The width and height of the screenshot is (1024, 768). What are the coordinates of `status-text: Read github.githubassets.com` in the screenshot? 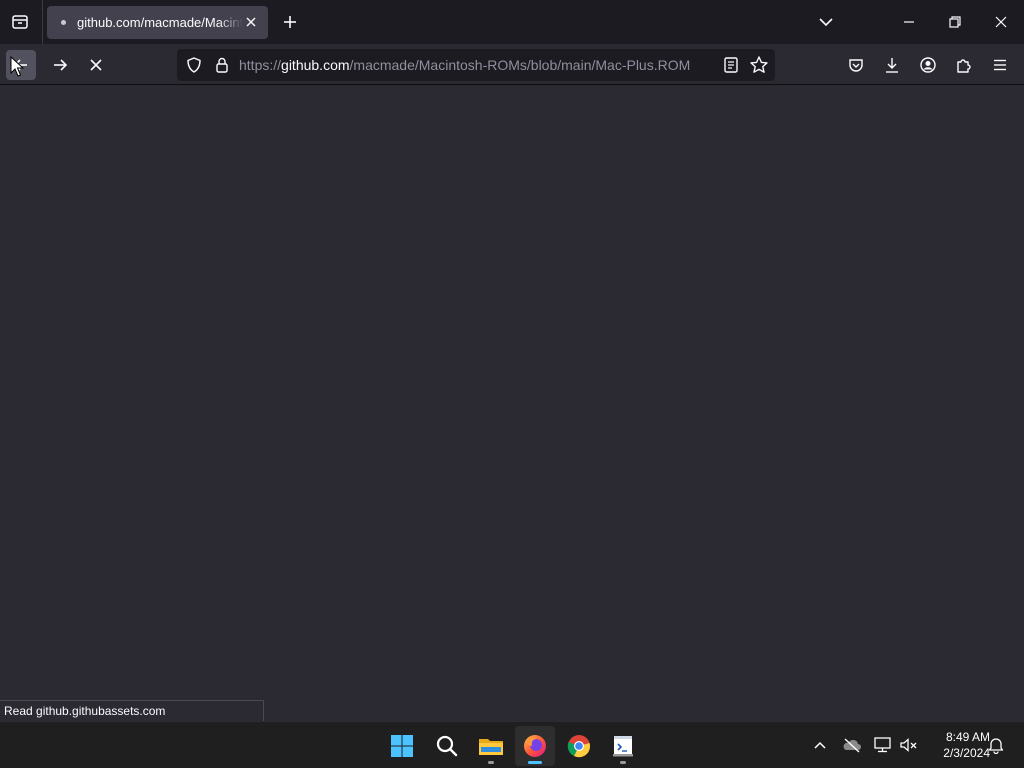 It's located at (85, 711).